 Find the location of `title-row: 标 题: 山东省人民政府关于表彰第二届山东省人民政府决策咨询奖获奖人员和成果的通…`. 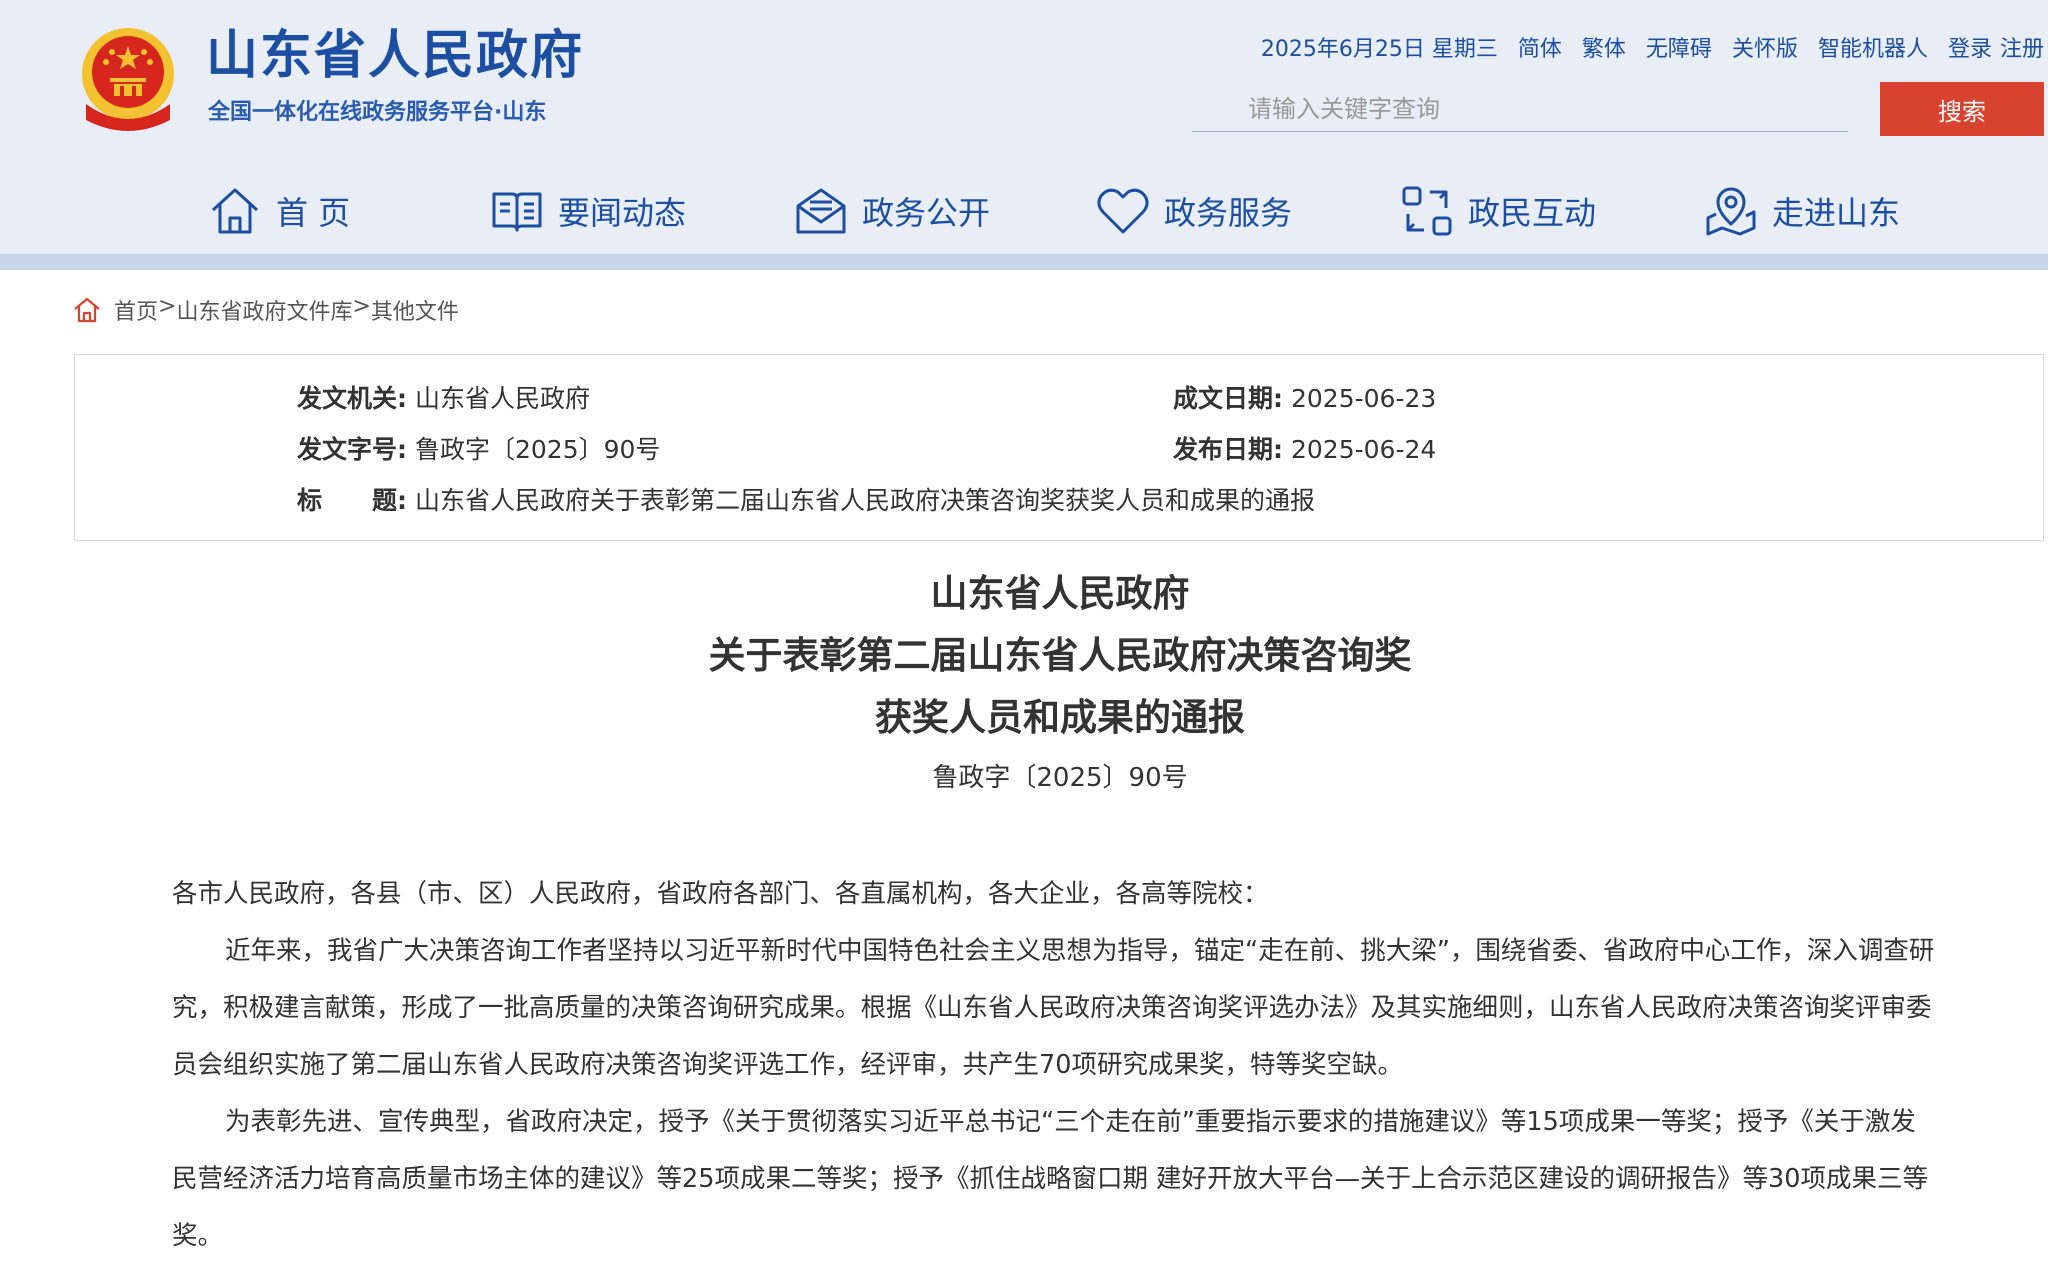

title-row: 标 题: 山东省人民政府关于表彰第二届山东省人民政府决策咨询奖获奖人员和成果的通… is located at coordinates (806, 501).